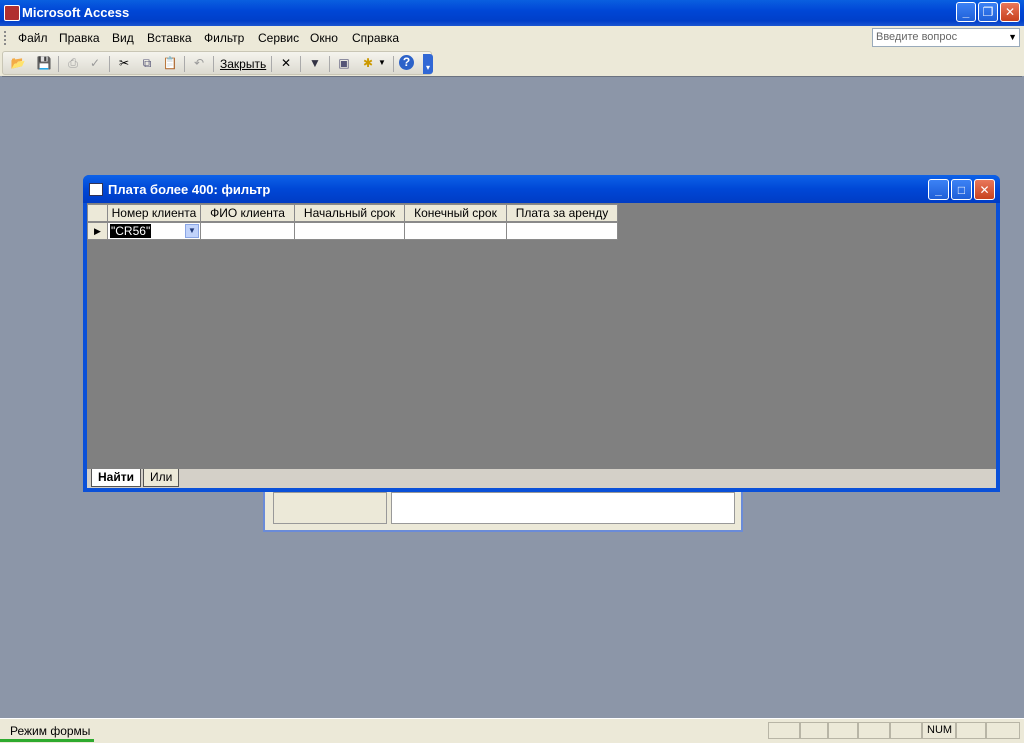 The image size is (1024, 743). What do you see at coordinates (199, 63) in the screenshot?
I see `undo-icon: ↶` at bounding box center [199, 63].